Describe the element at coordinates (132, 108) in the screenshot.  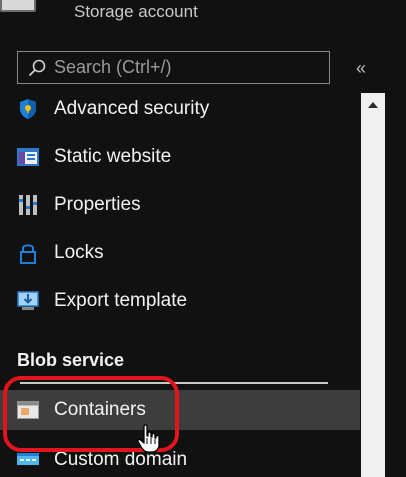
I see `menu-item-label: Advanced security` at that location.